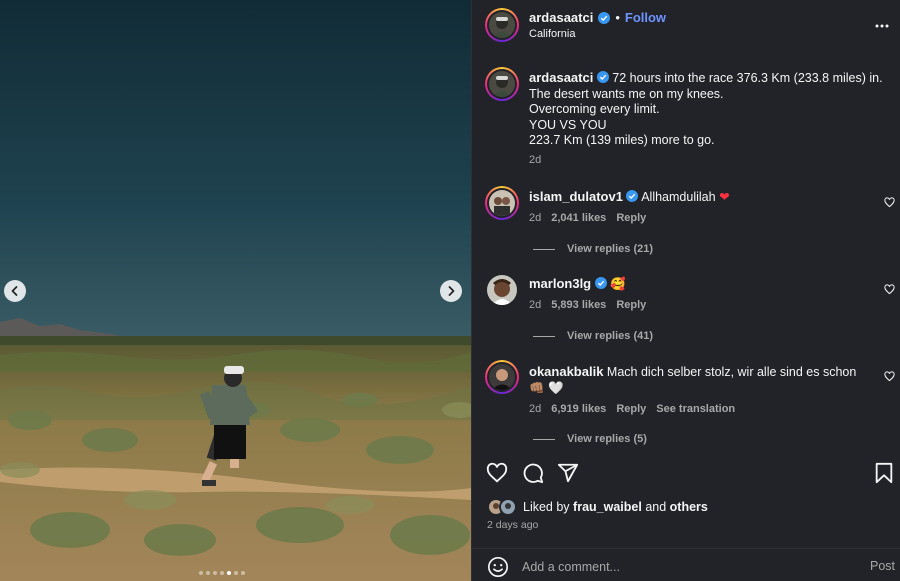 This screenshot has height=581, width=900. Describe the element at coordinates (546, 507) in the screenshot. I see `liked-by-prefix: Liked by` at that location.